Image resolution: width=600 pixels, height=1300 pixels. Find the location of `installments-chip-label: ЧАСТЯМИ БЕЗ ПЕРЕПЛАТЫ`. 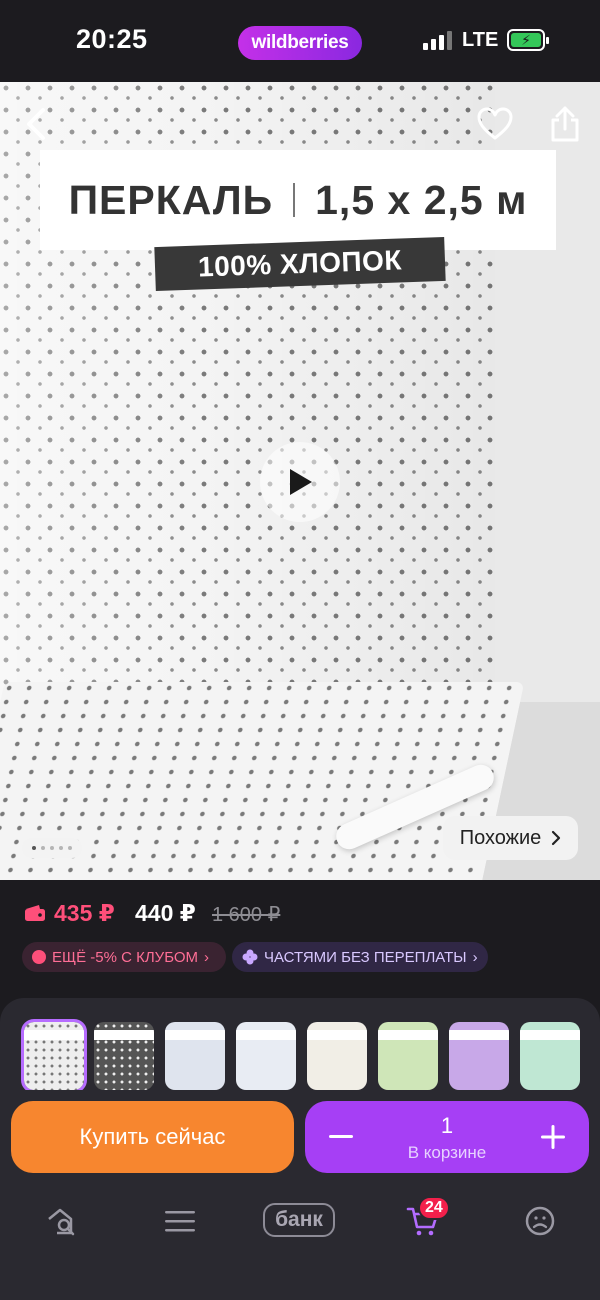

installments-chip-label: ЧАСТЯМИ БЕЗ ПЕРЕПЛАТЫ is located at coordinates (365, 957).